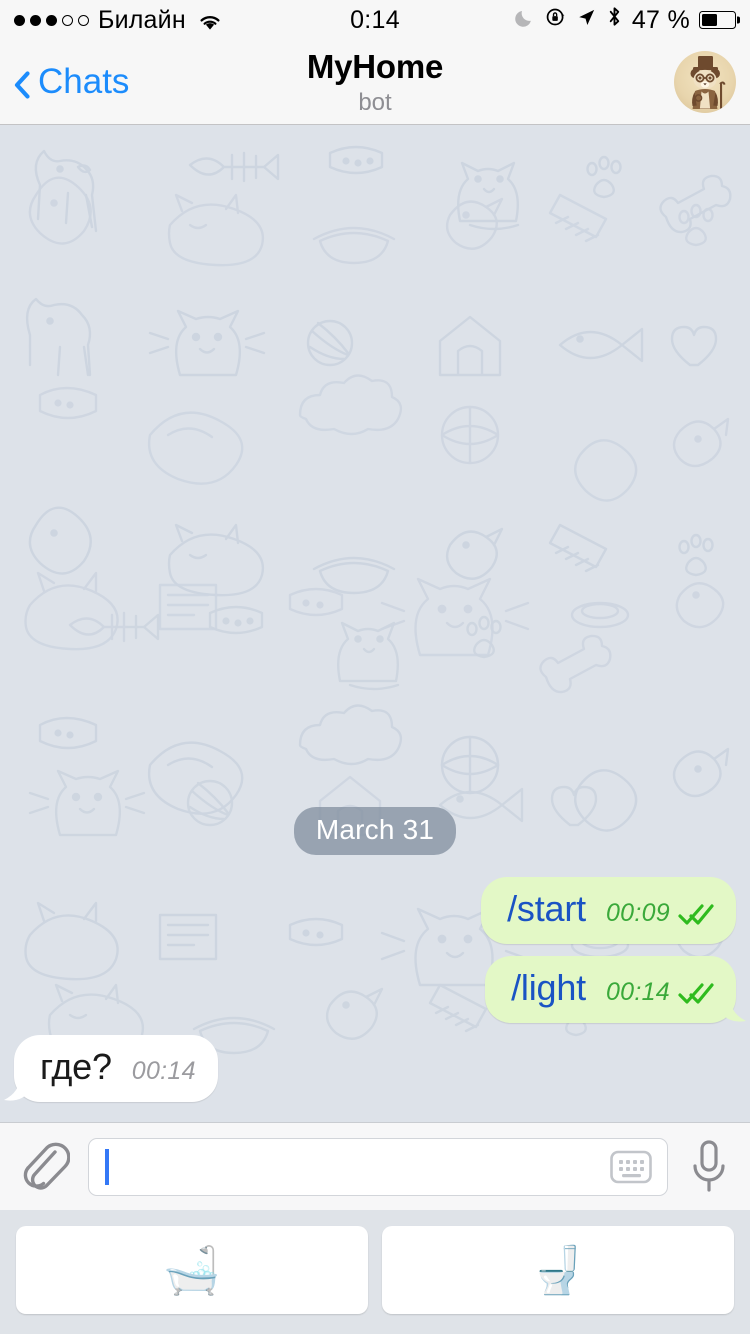 This screenshot has height=1334, width=750. I want to click on bathtub-button: 🛁, so click(192, 1270).